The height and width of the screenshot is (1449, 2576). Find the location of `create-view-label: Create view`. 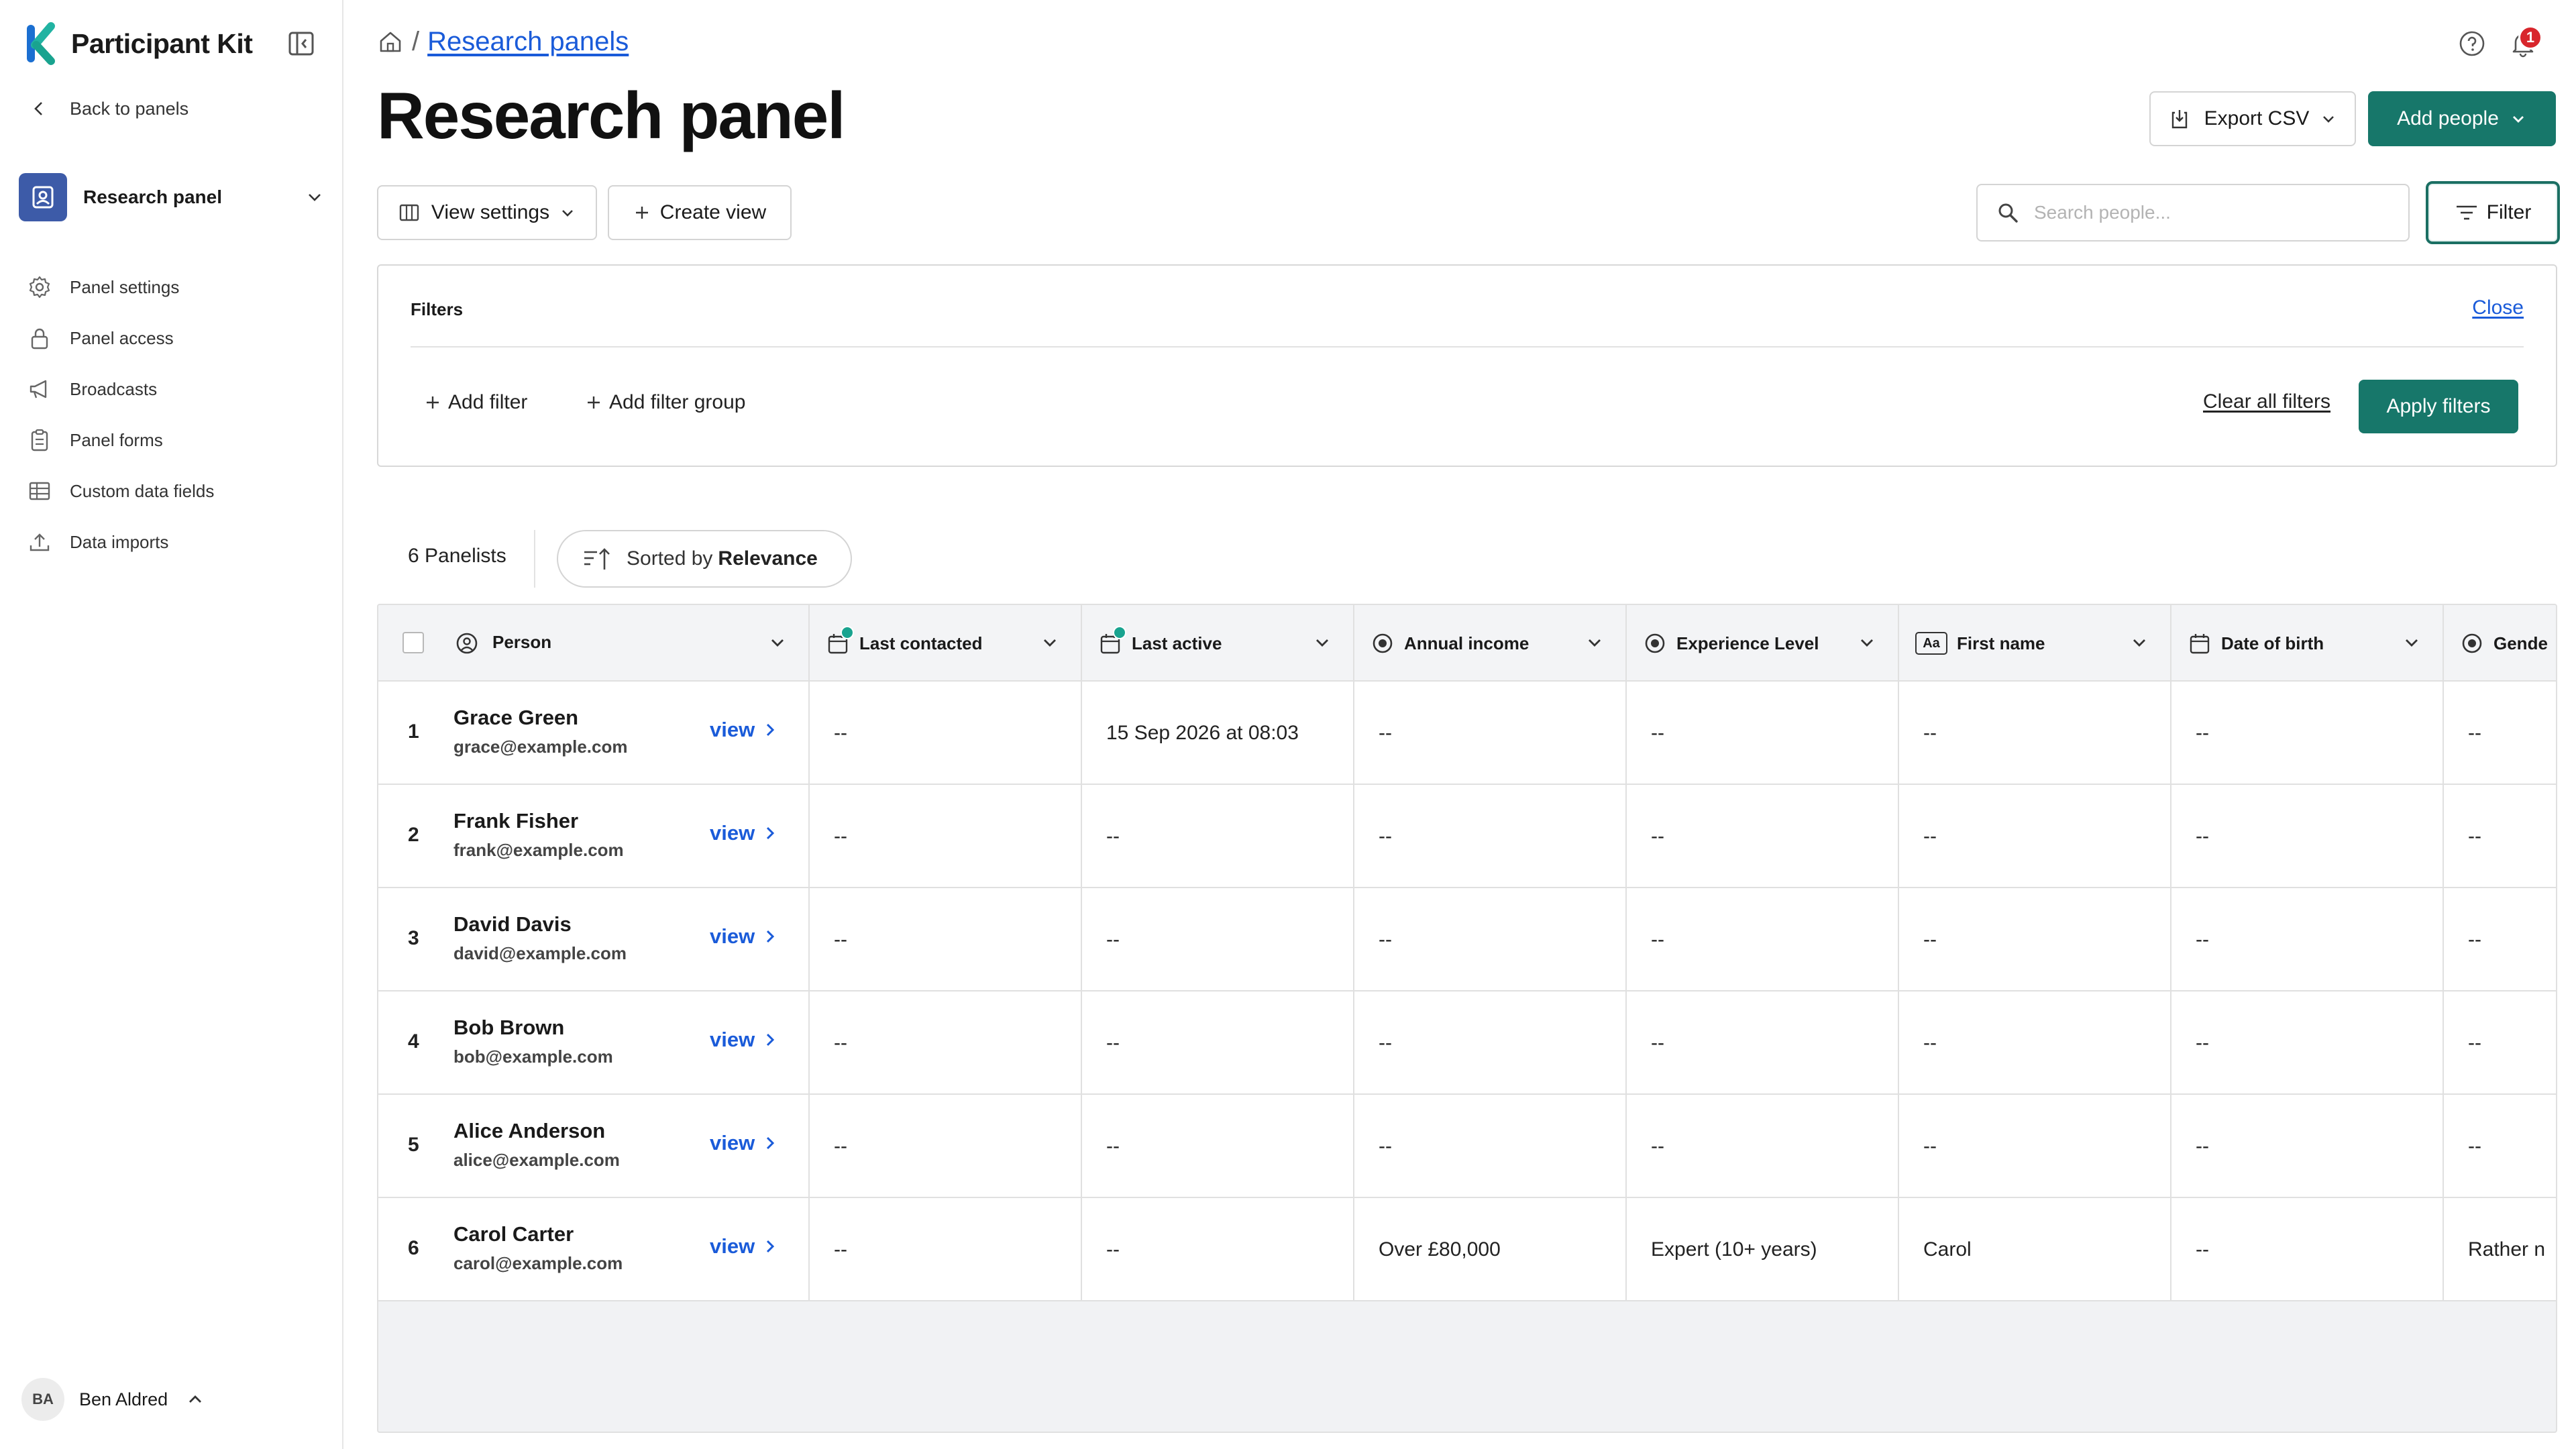

create-view-label: Create view is located at coordinates (713, 212).